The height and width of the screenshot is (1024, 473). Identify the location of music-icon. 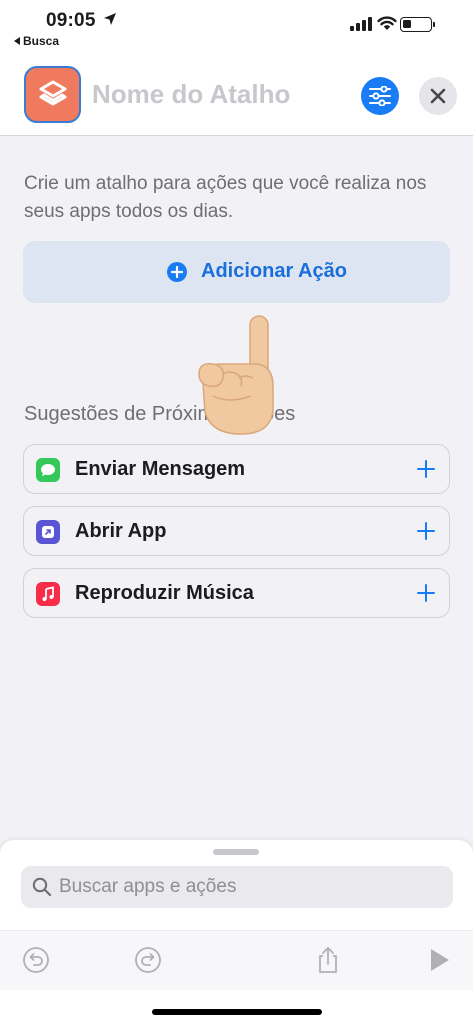
(48, 594).